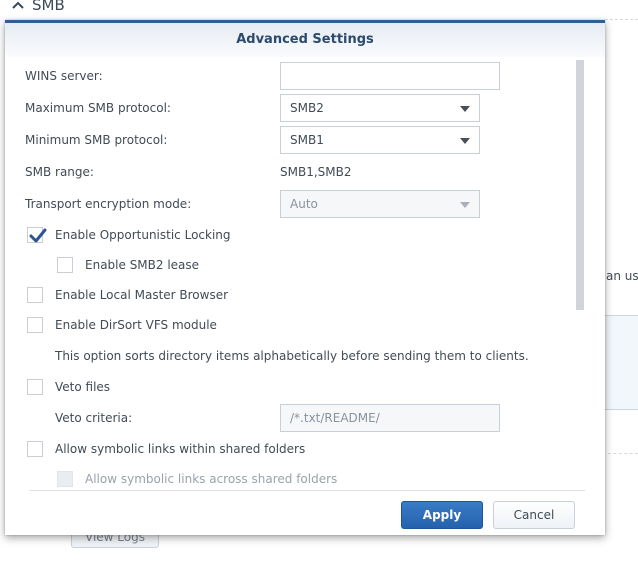 Image resolution: width=638 pixels, height=566 pixels. What do you see at coordinates (622, 276) in the screenshot?
I see `background-partial-text: an use` at bounding box center [622, 276].